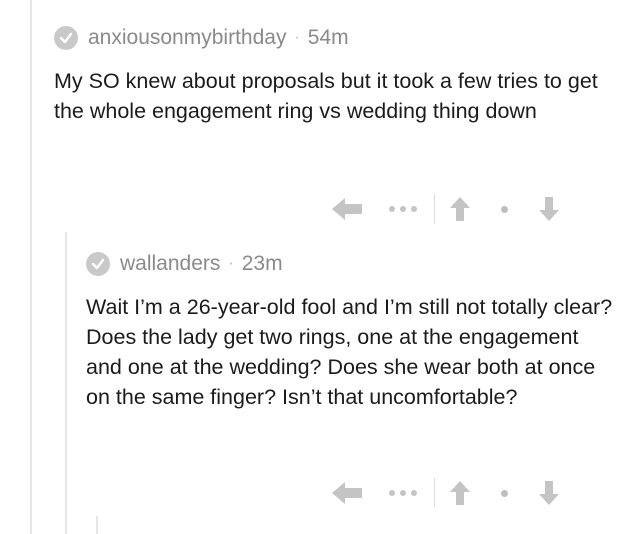 This screenshot has width=640, height=534. Describe the element at coordinates (328, 37) in the screenshot. I see `comment-age: 54m` at that location.